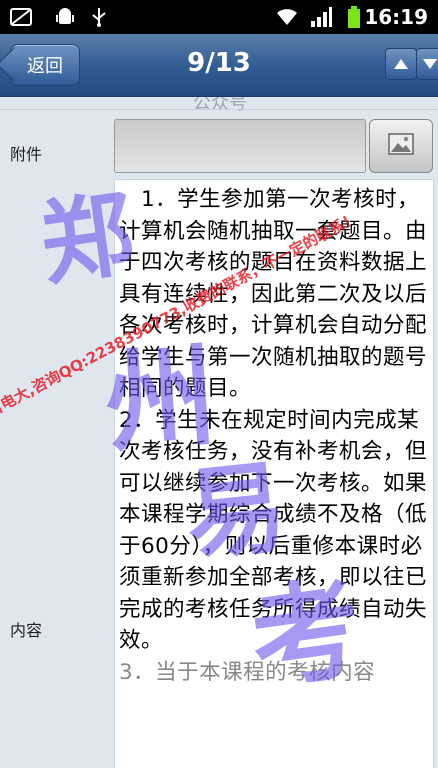  What do you see at coordinates (21, 17) in the screenshot?
I see `no-sim-icon` at bounding box center [21, 17].